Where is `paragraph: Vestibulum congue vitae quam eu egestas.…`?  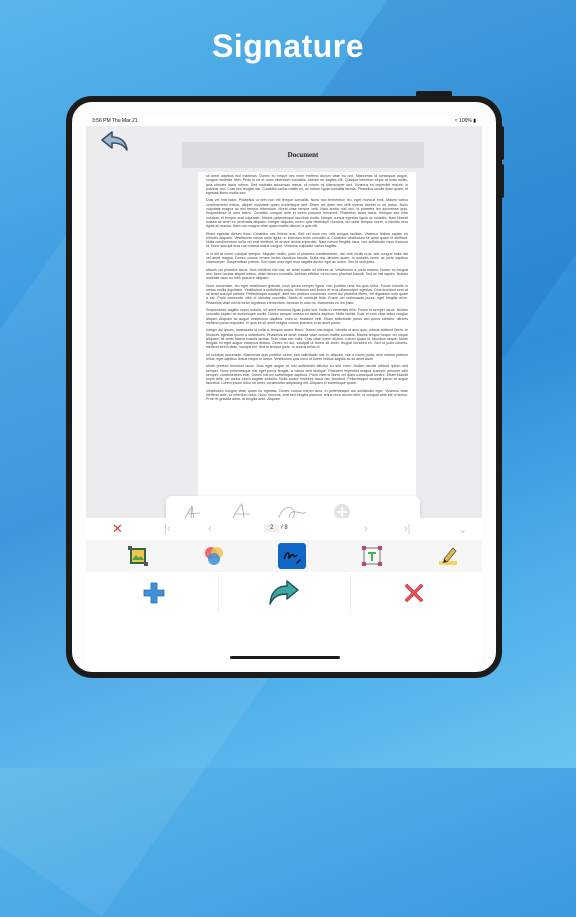
paragraph: Vestibulum congue vitae quam eu egestas.… is located at coordinates (307, 395).